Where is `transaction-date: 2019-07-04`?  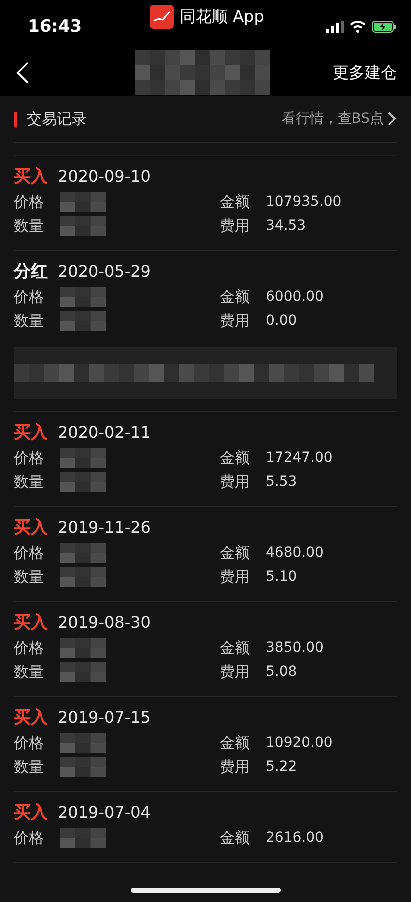 transaction-date: 2019-07-04 is located at coordinates (104, 812).